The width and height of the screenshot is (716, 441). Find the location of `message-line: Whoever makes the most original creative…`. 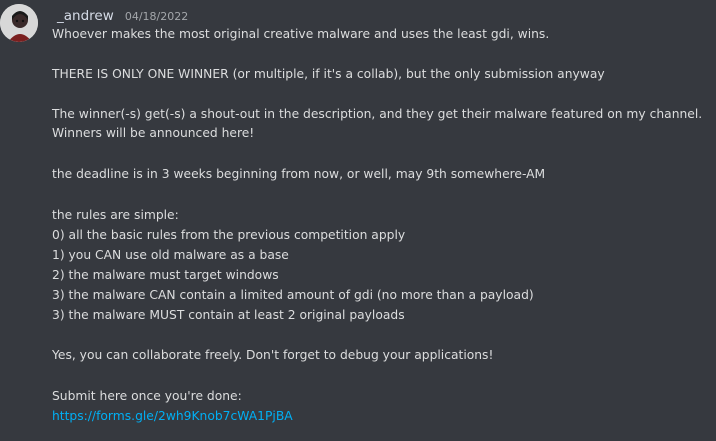

message-line: Whoever makes the most original creative… is located at coordinates (301, 34).